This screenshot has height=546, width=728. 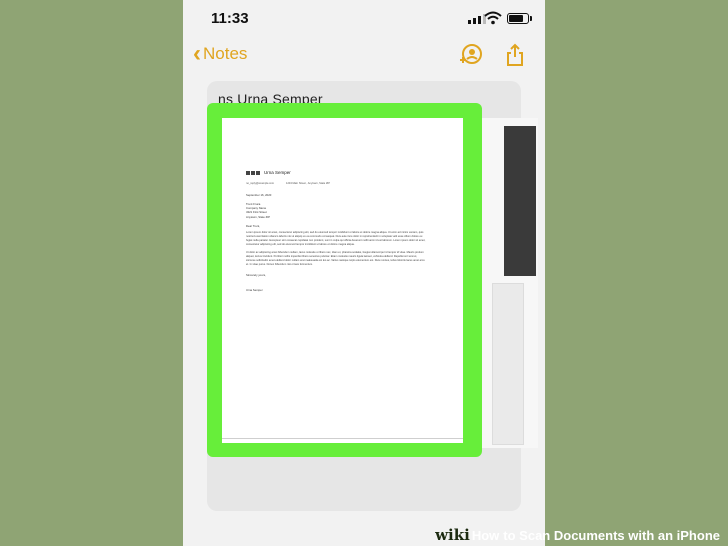 What do you see at coordinates (493, 18) in the screenshot?
I see `wifi-icon` at bounding box center [493, 18].